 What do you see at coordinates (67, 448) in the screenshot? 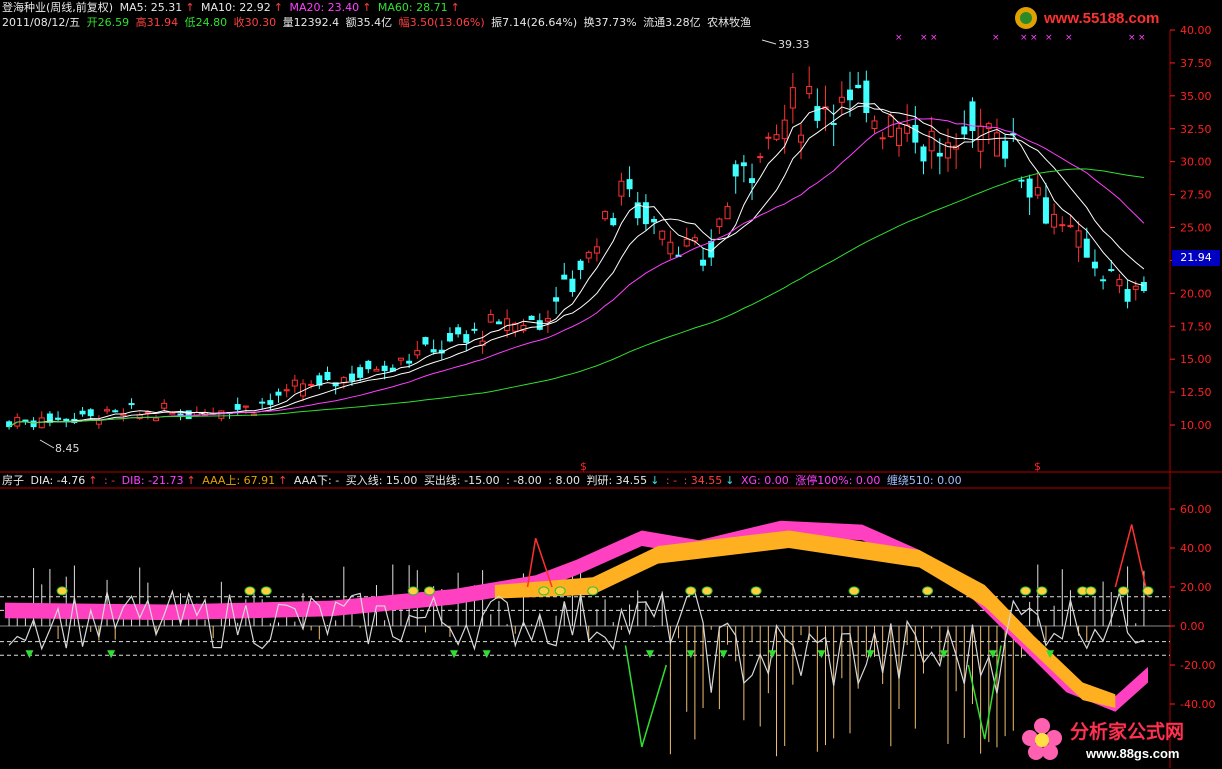
I see `low-annotation: 8.45` at bounding box center [67, 448].